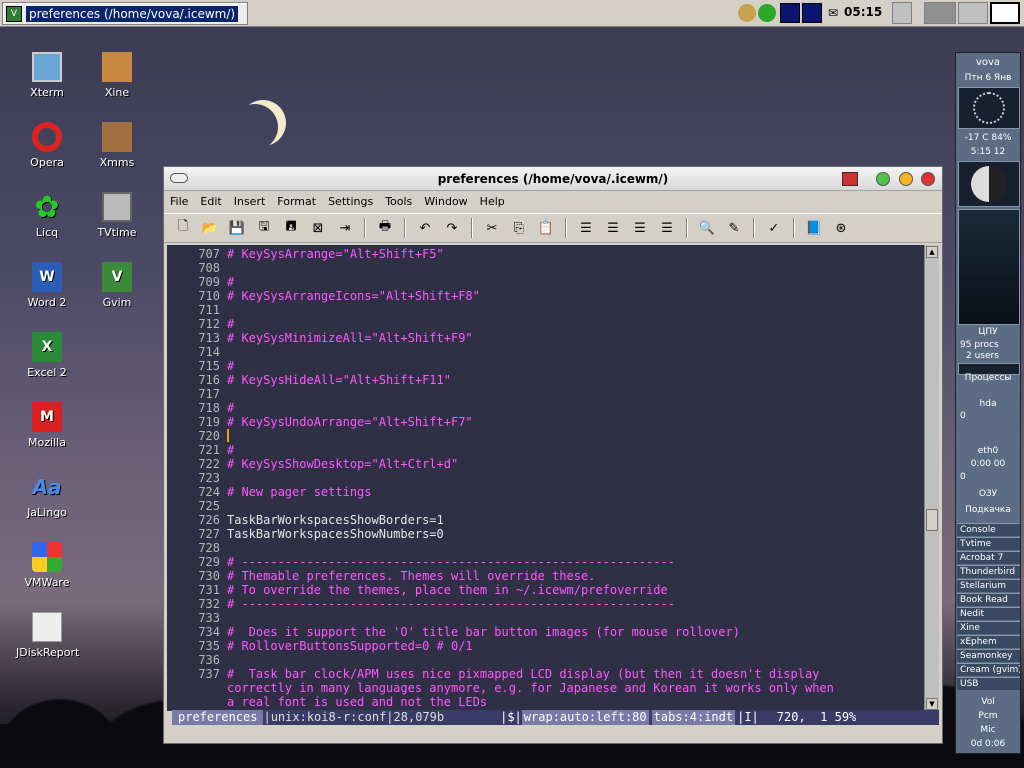  I want to click on launcher-item: Nedit, so click(988, 613).